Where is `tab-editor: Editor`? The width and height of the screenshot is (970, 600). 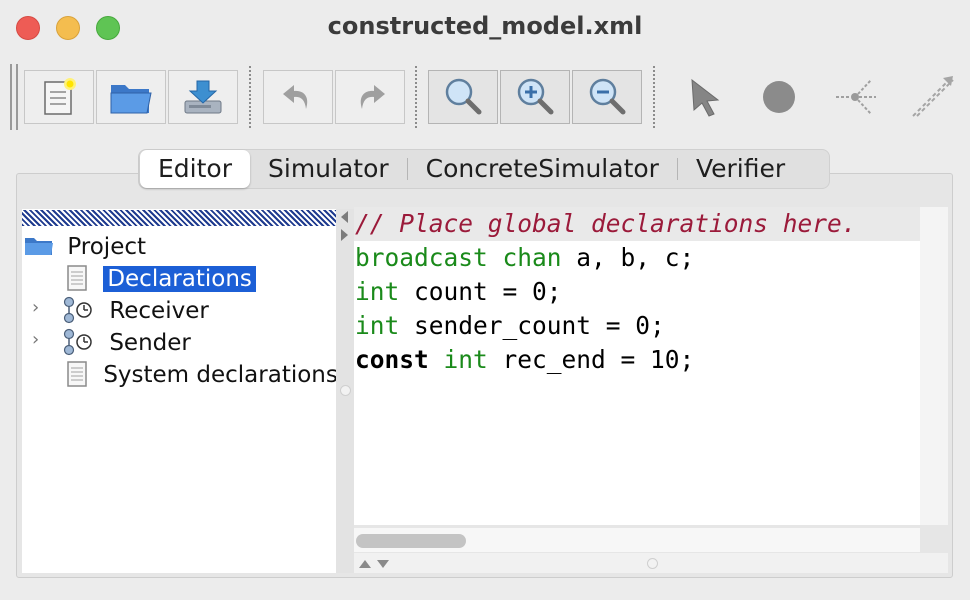 tab-editor: Editor is located at coordinates (195, 169).